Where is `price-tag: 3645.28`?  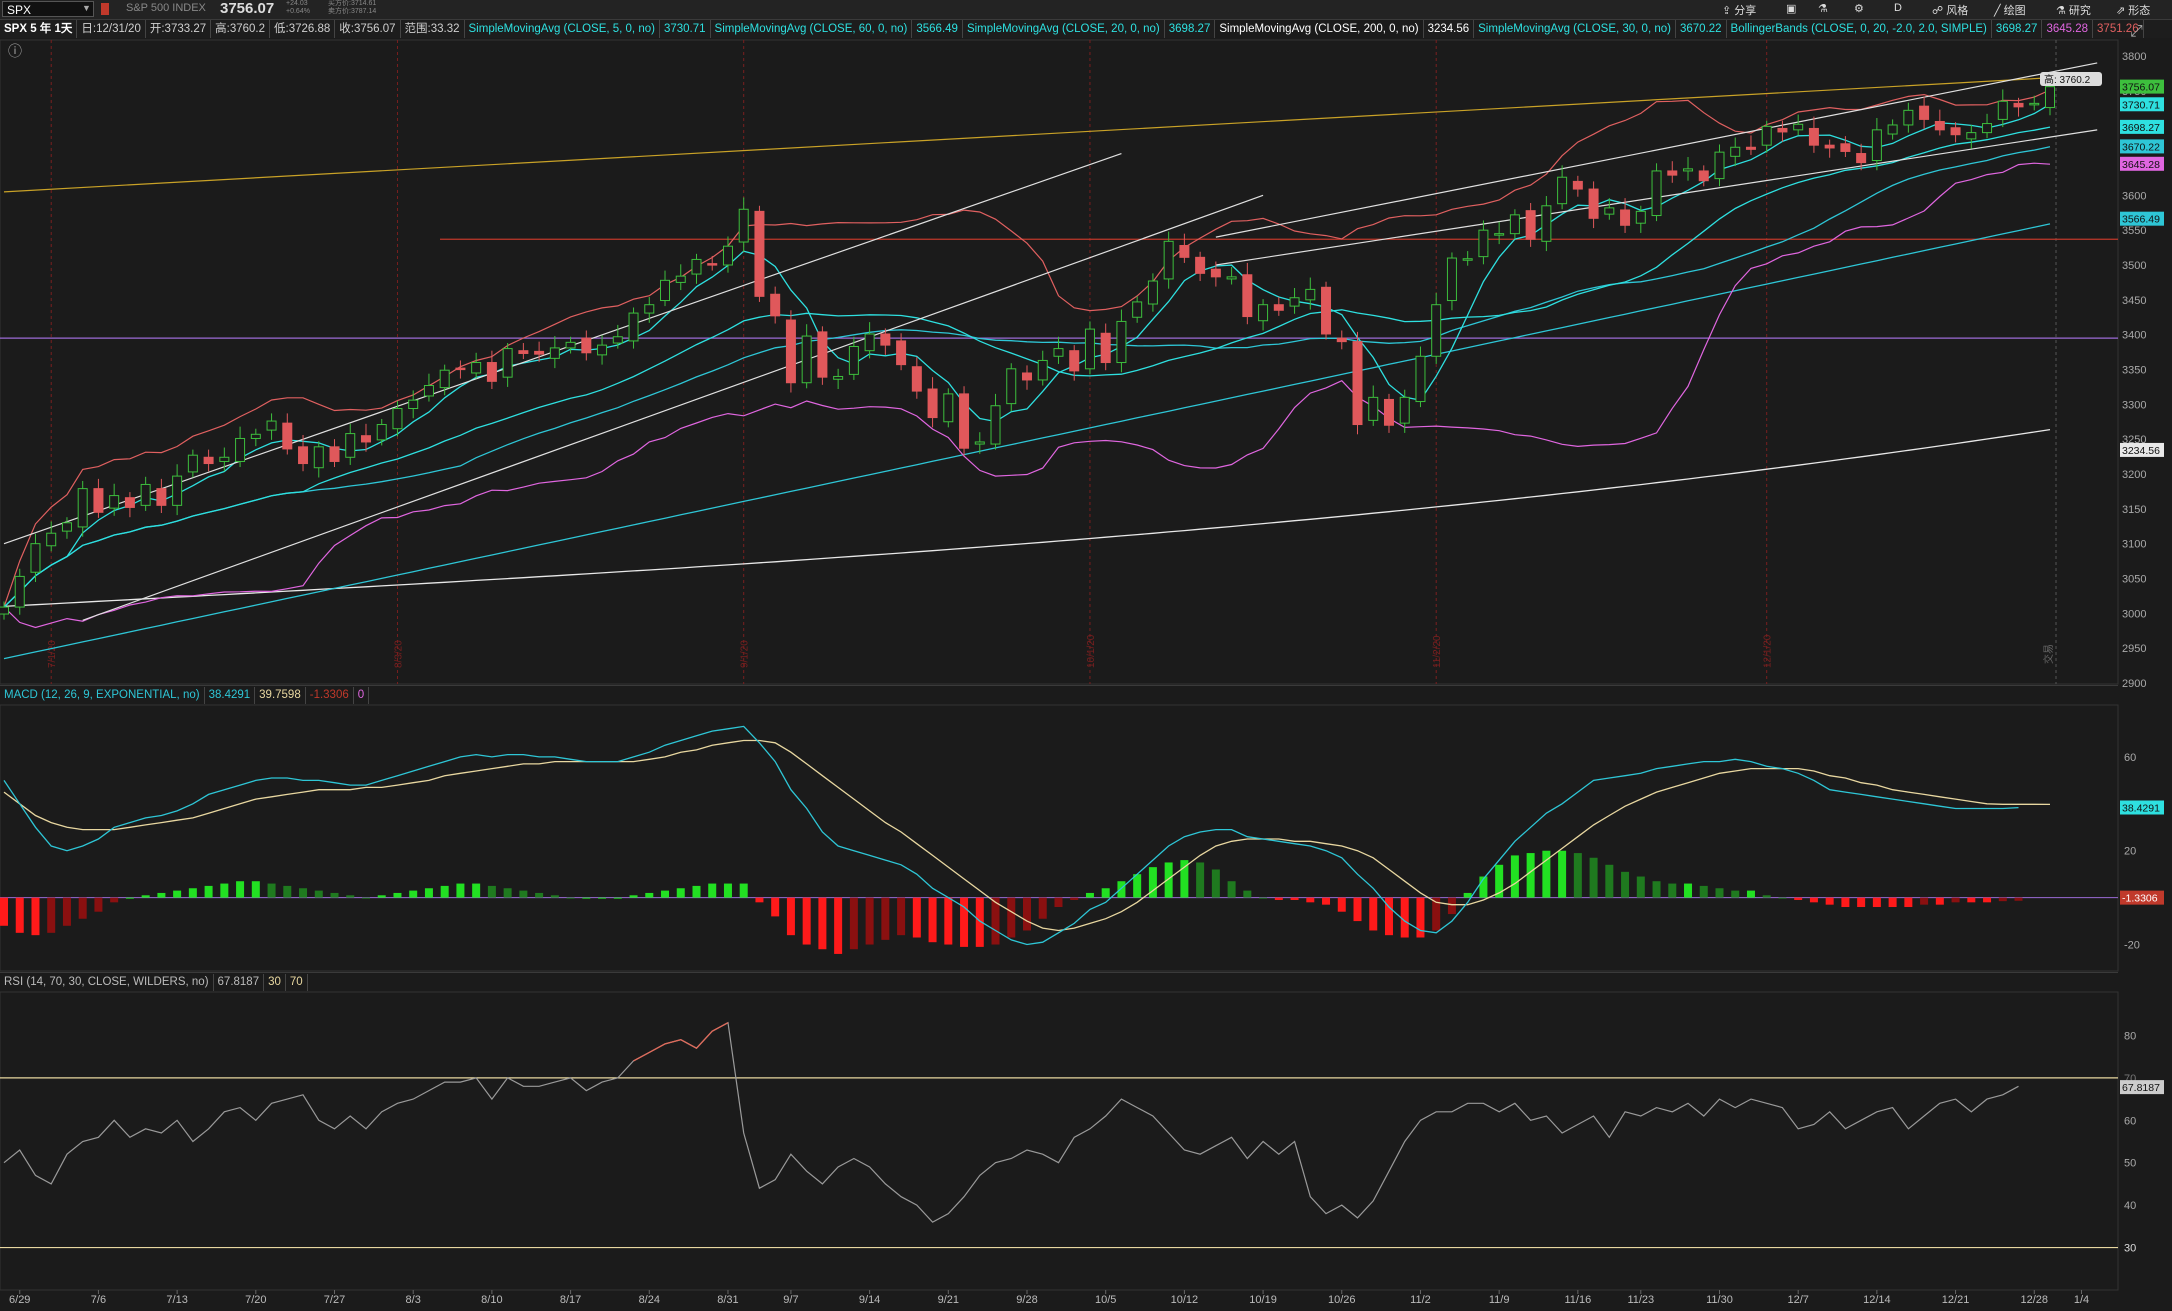 price-tag: 3645.28 is located at coordinates (2141, 165).